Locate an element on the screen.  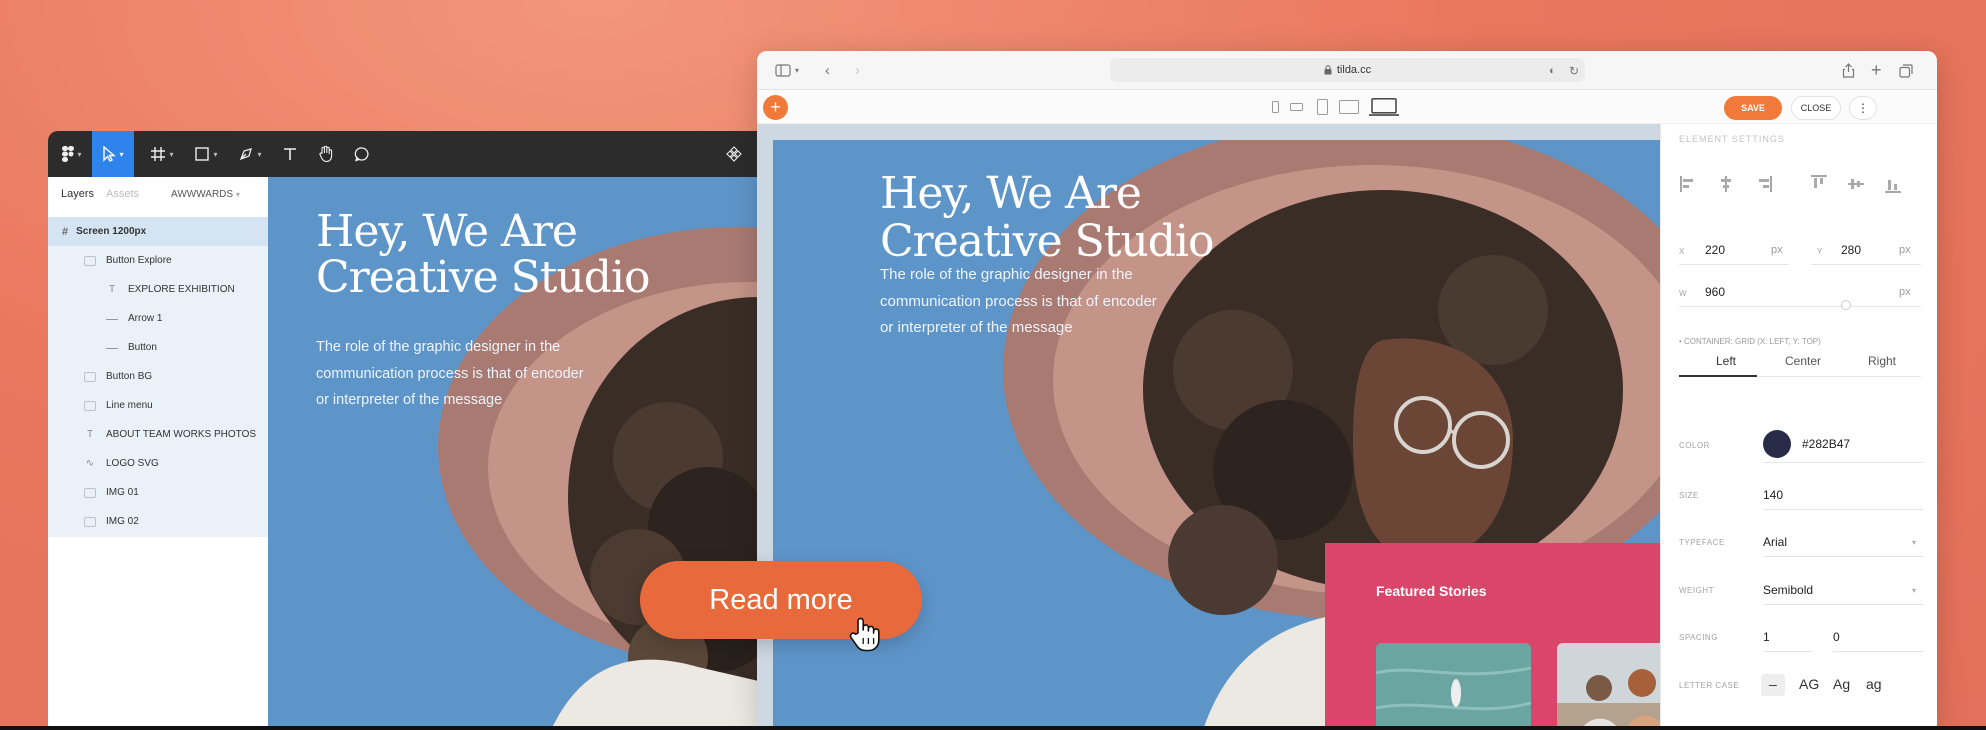
more-options-button: ⋮ is located at coordinates (1863, 108).